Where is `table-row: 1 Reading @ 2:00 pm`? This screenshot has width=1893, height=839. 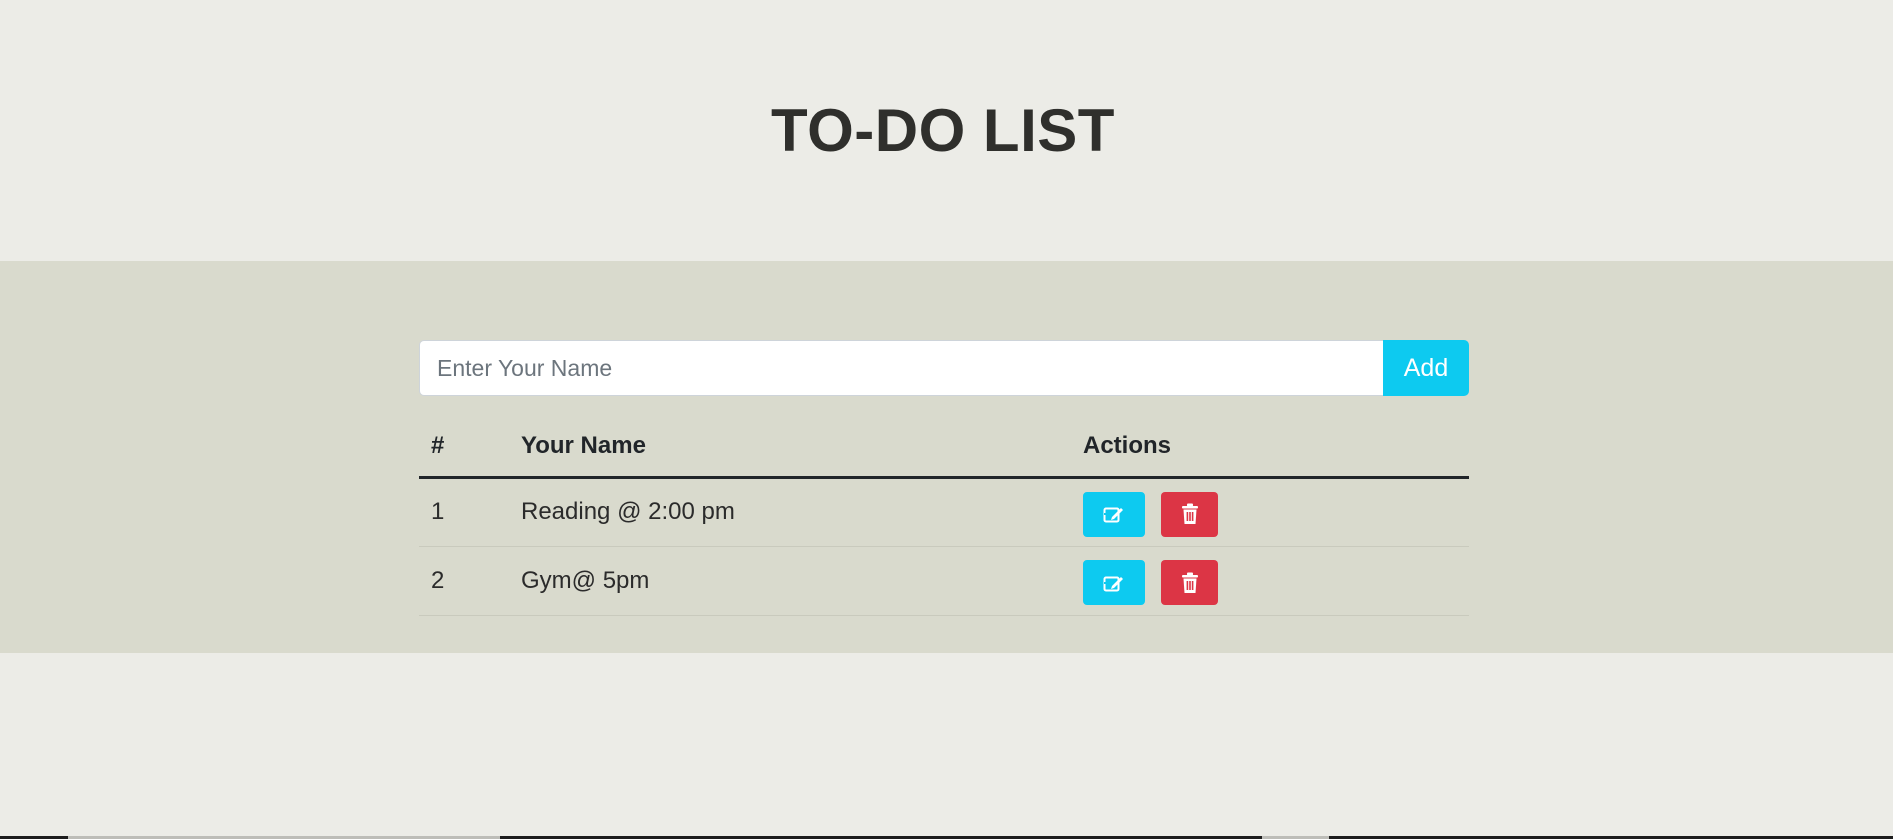 table-row: 1 Reading @ 2:00 pm is located at coordinates (944, 512).